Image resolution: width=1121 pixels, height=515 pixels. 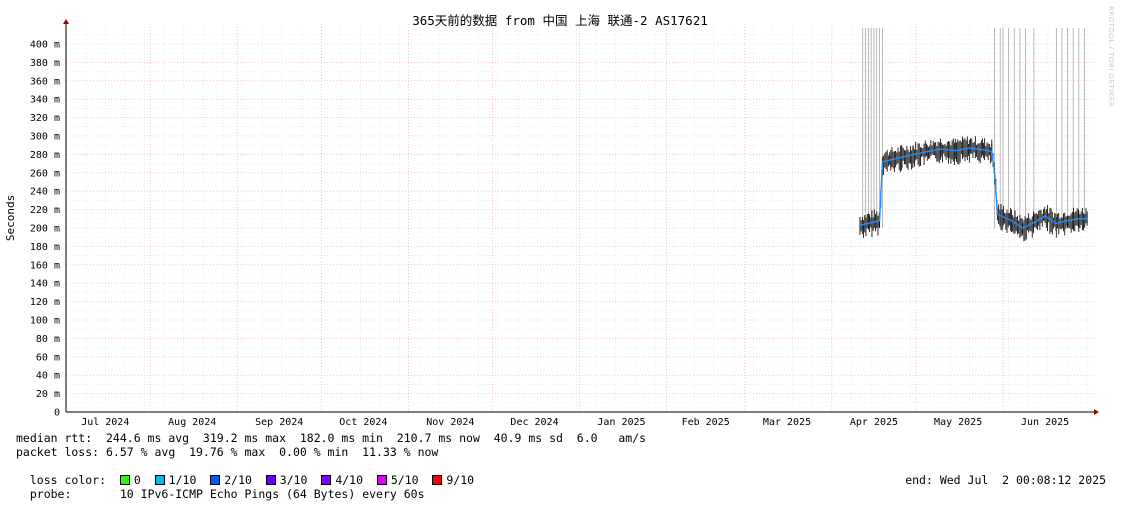 What do you see at coordinates (1045, 422) in the screenshot?
I see `x-tick-label: Jun 2025` at bounding box center [1045, 422].